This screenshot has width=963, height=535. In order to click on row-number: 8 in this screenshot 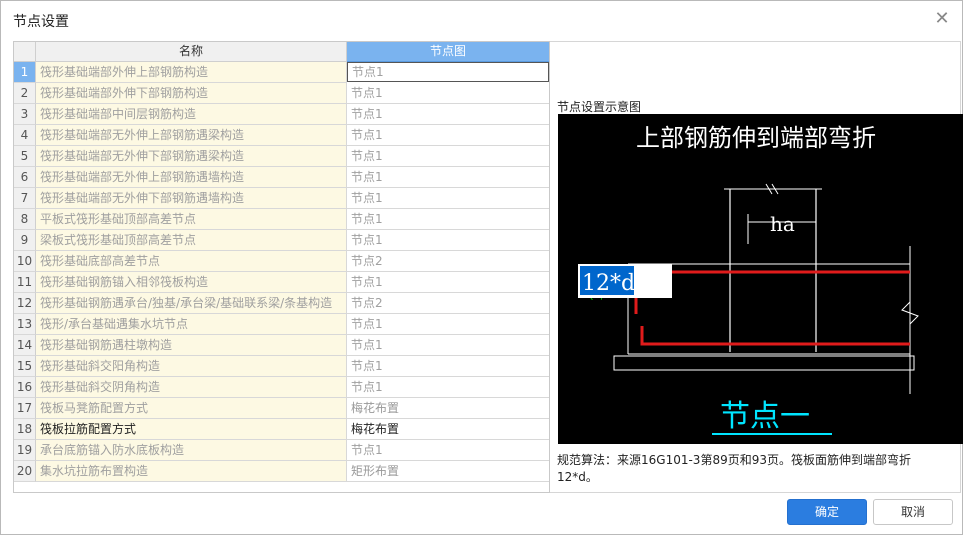, I will do `click(25, 219)`.